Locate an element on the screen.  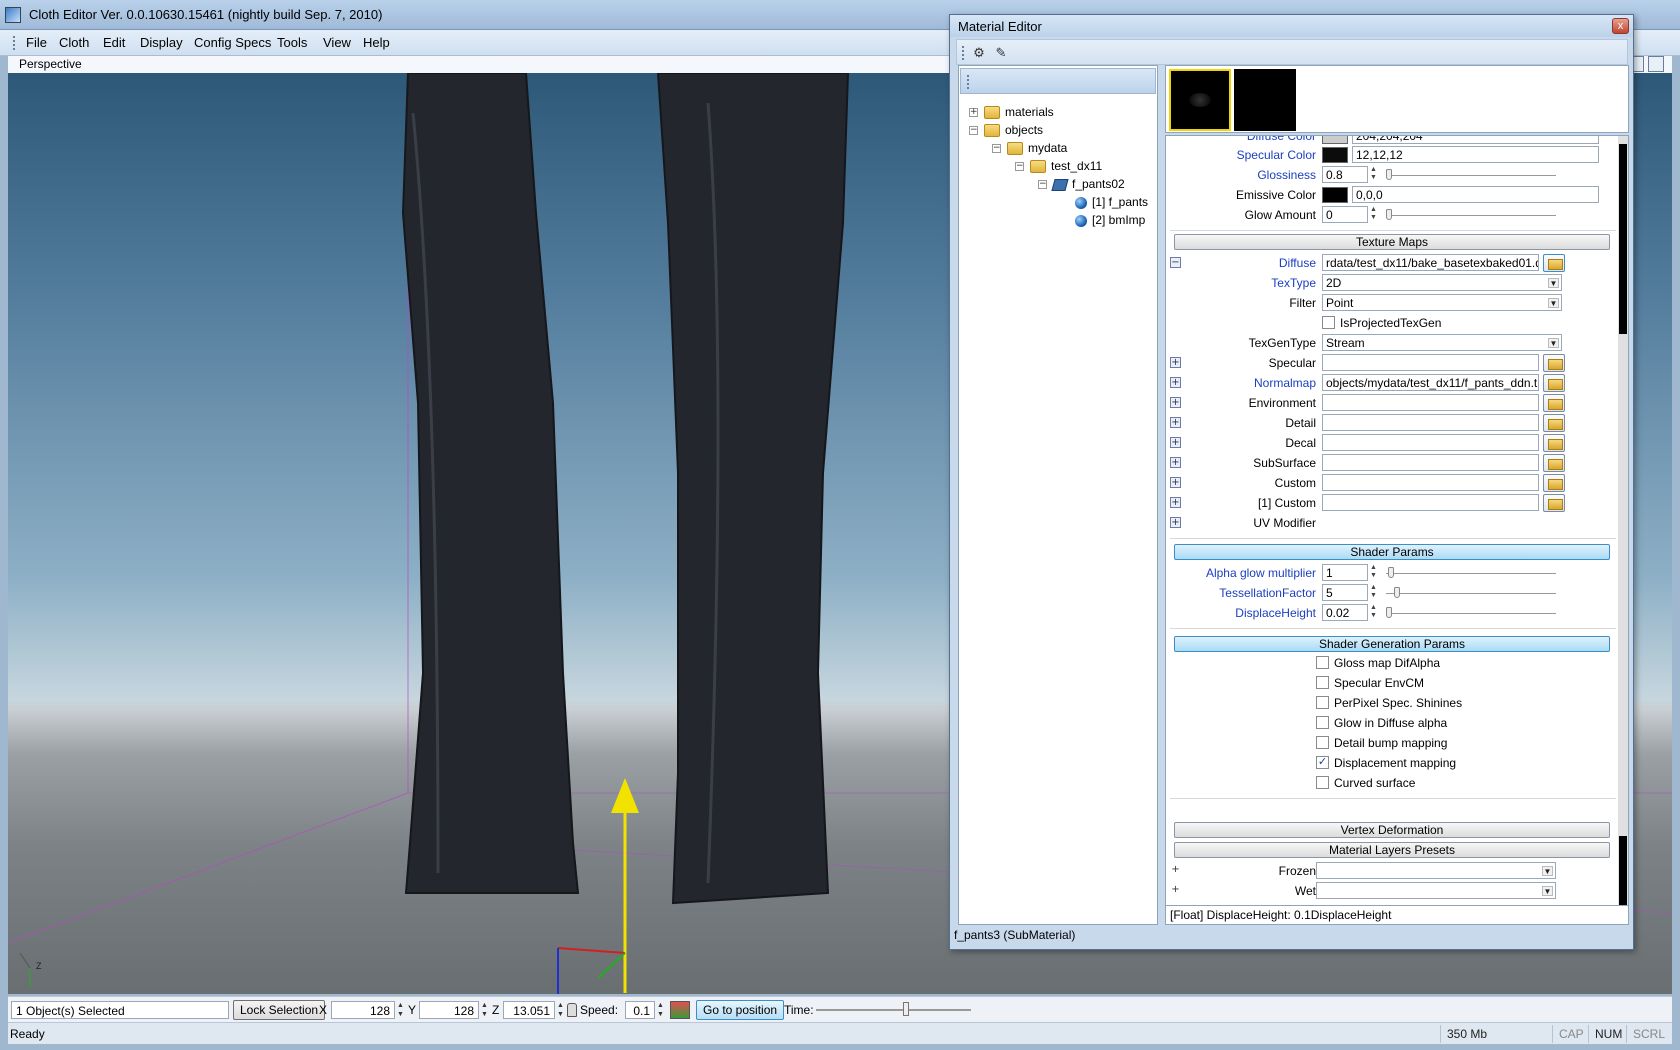
y-spinner: ▲ ▼ is located at coordinates (484, 1010).